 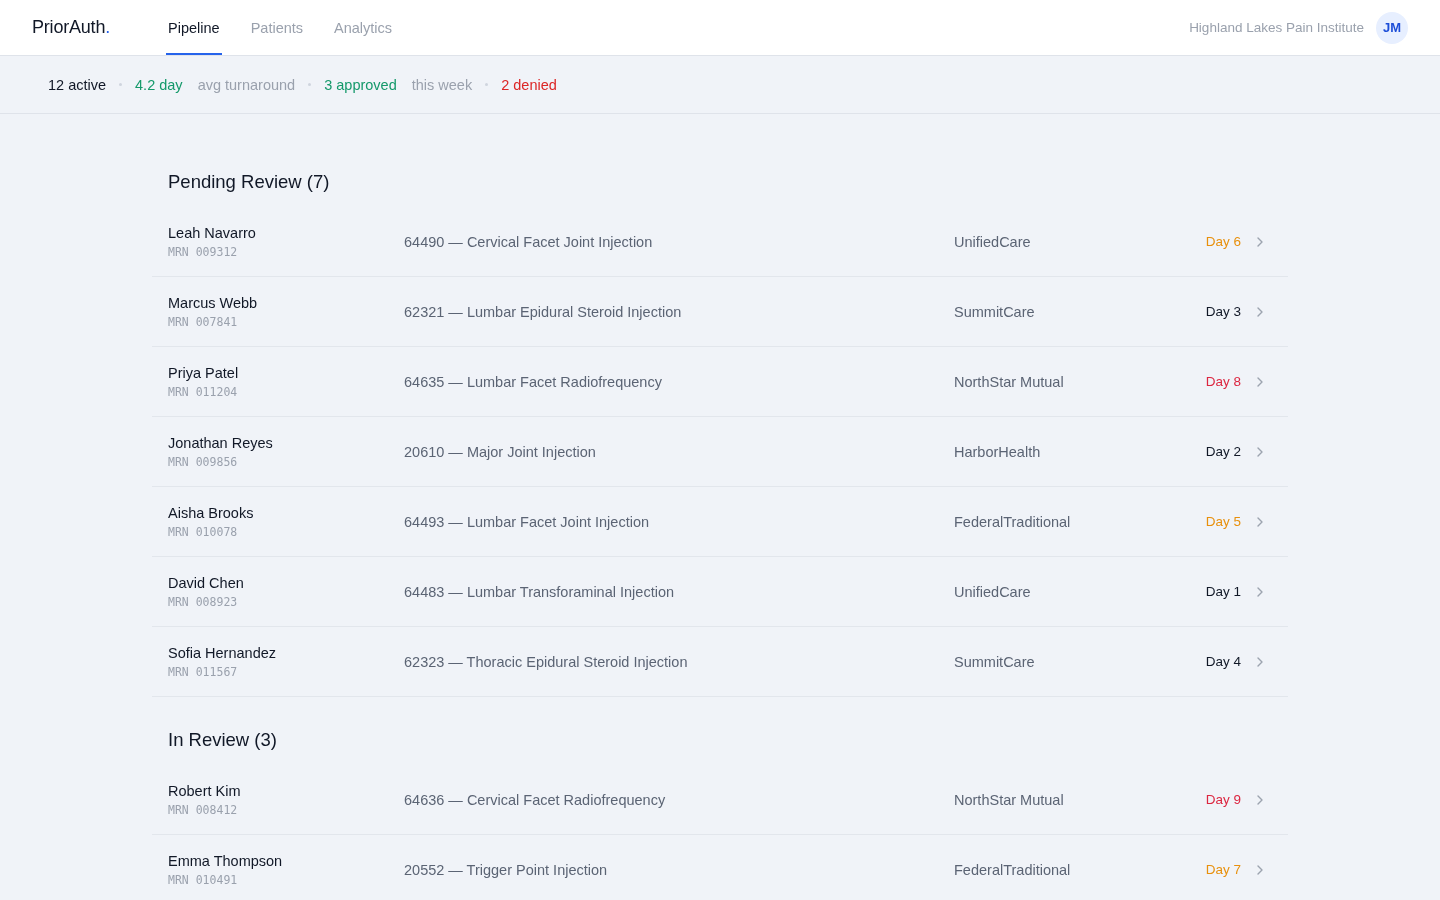 I want to click on patient-name: Priya Patel, so click(x=204, y=372).